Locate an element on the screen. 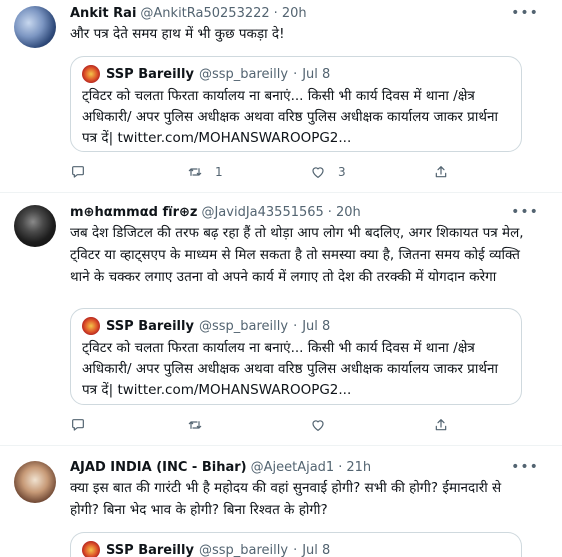 The image size is (562, 557). quoted-tweet: SSP Bareilly @ssp_bareilly · Jul 8 is located at coordinates (296, 544).